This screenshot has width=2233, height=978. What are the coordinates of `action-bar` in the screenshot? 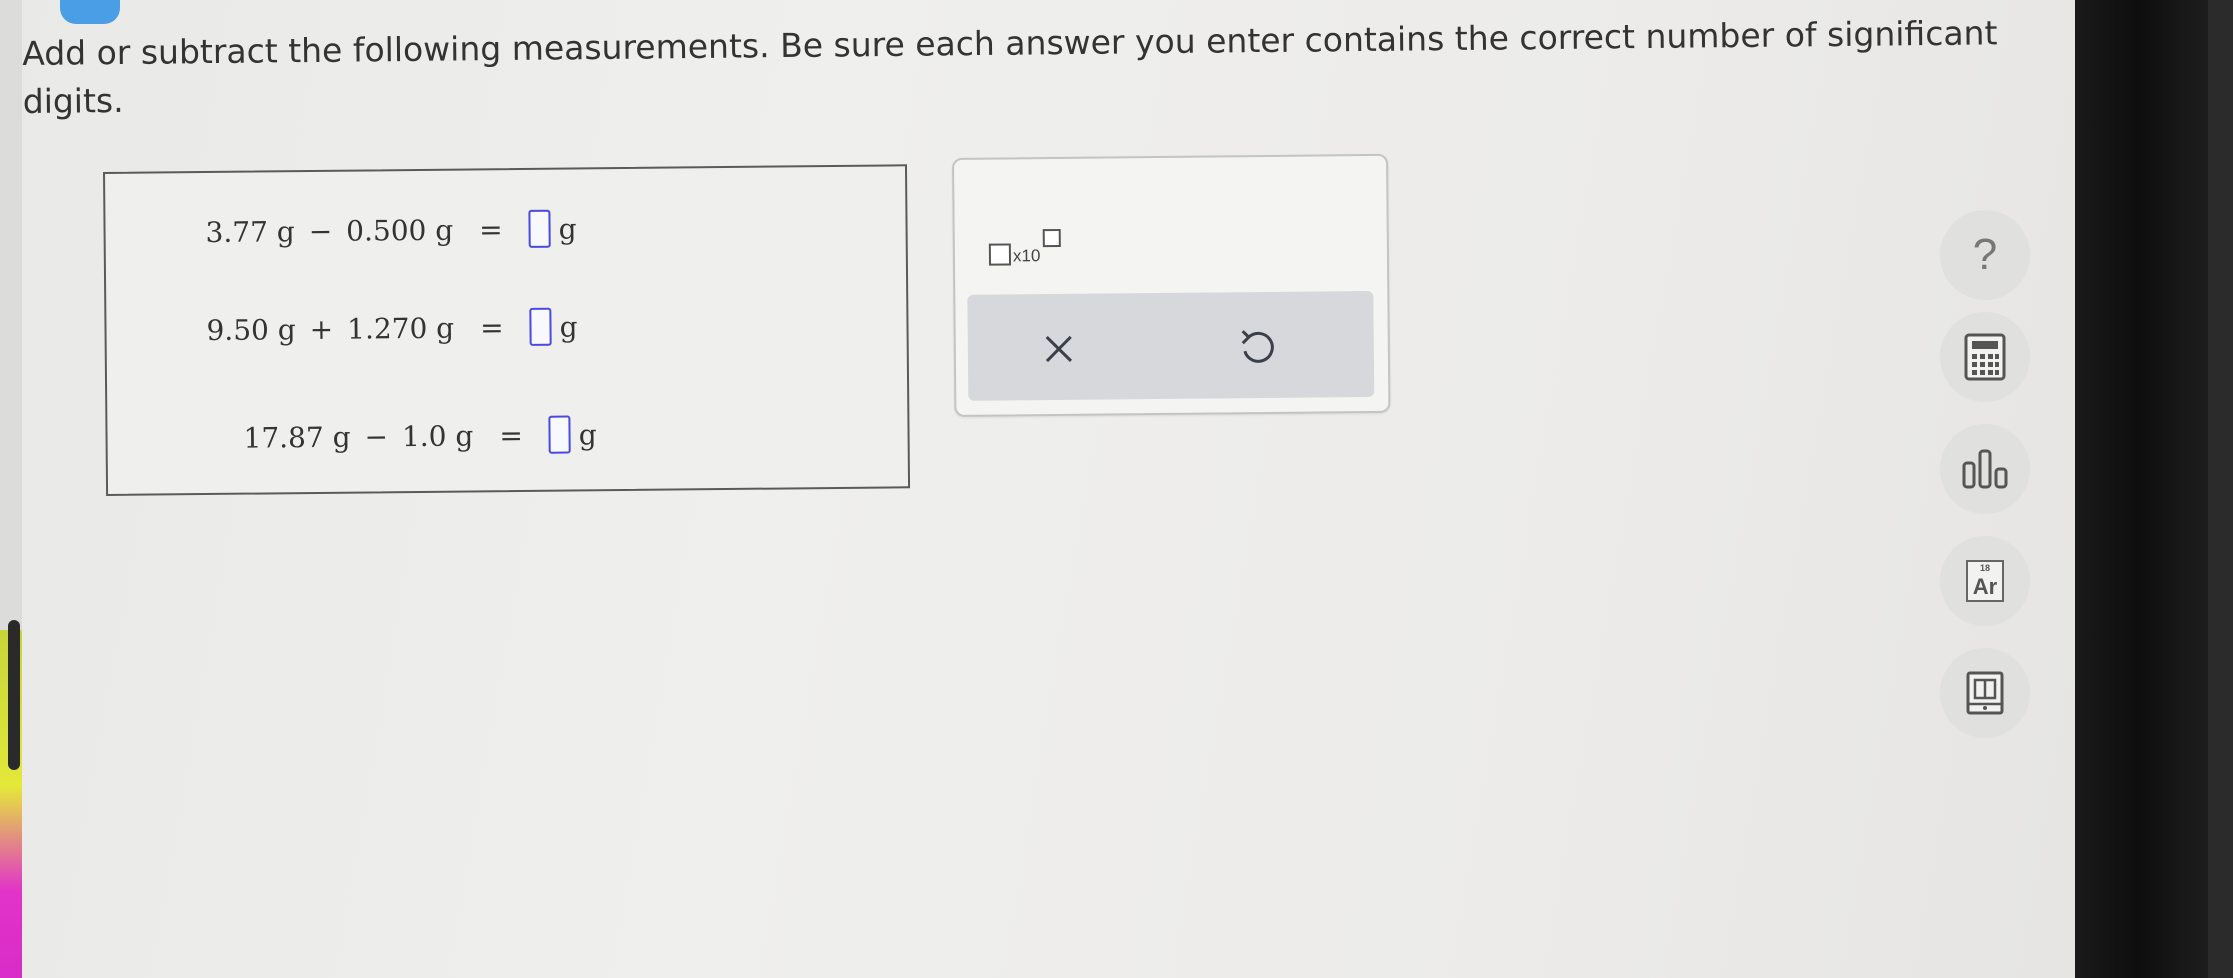 It's located at (1171, 345).